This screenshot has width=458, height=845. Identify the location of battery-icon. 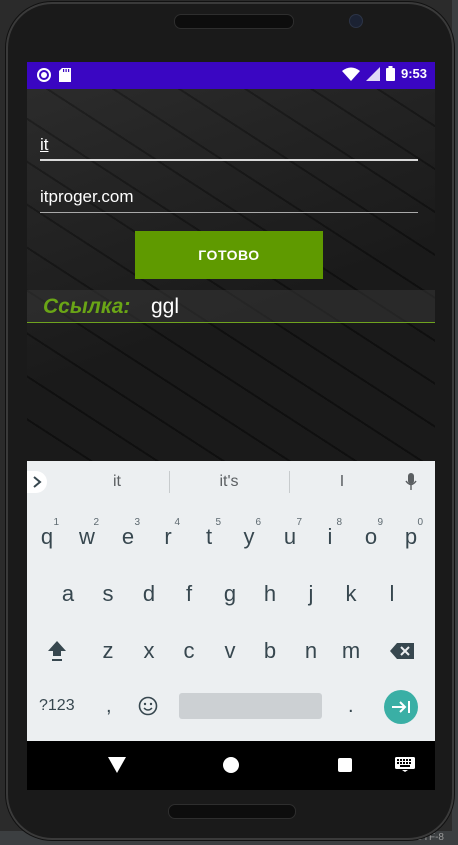
(390, 73).